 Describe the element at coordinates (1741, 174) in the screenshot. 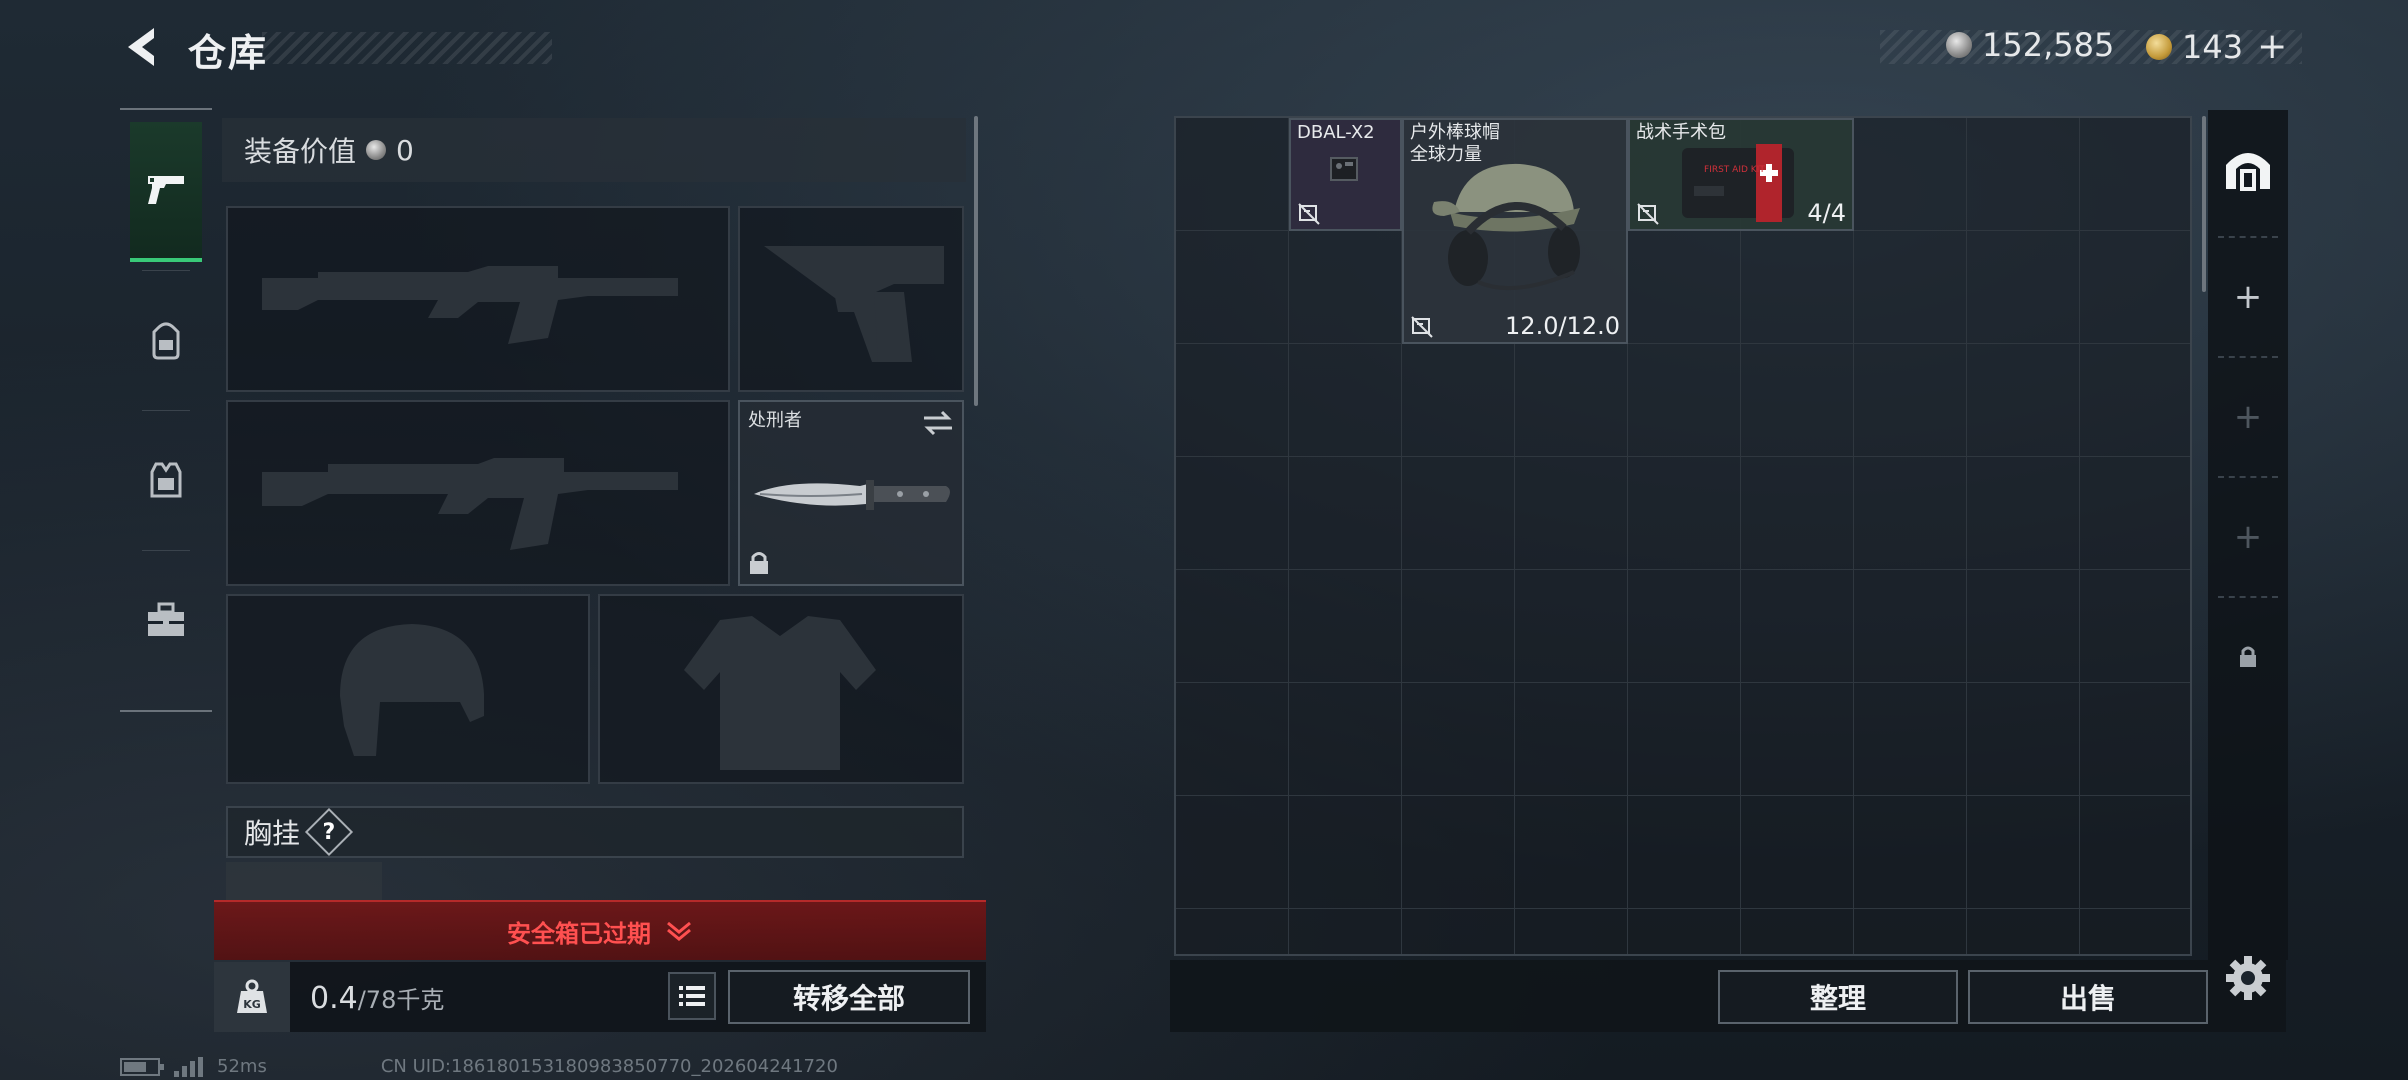

I see `stash-item: FIRST AID KIT 战术手术包 4/4` at that location.